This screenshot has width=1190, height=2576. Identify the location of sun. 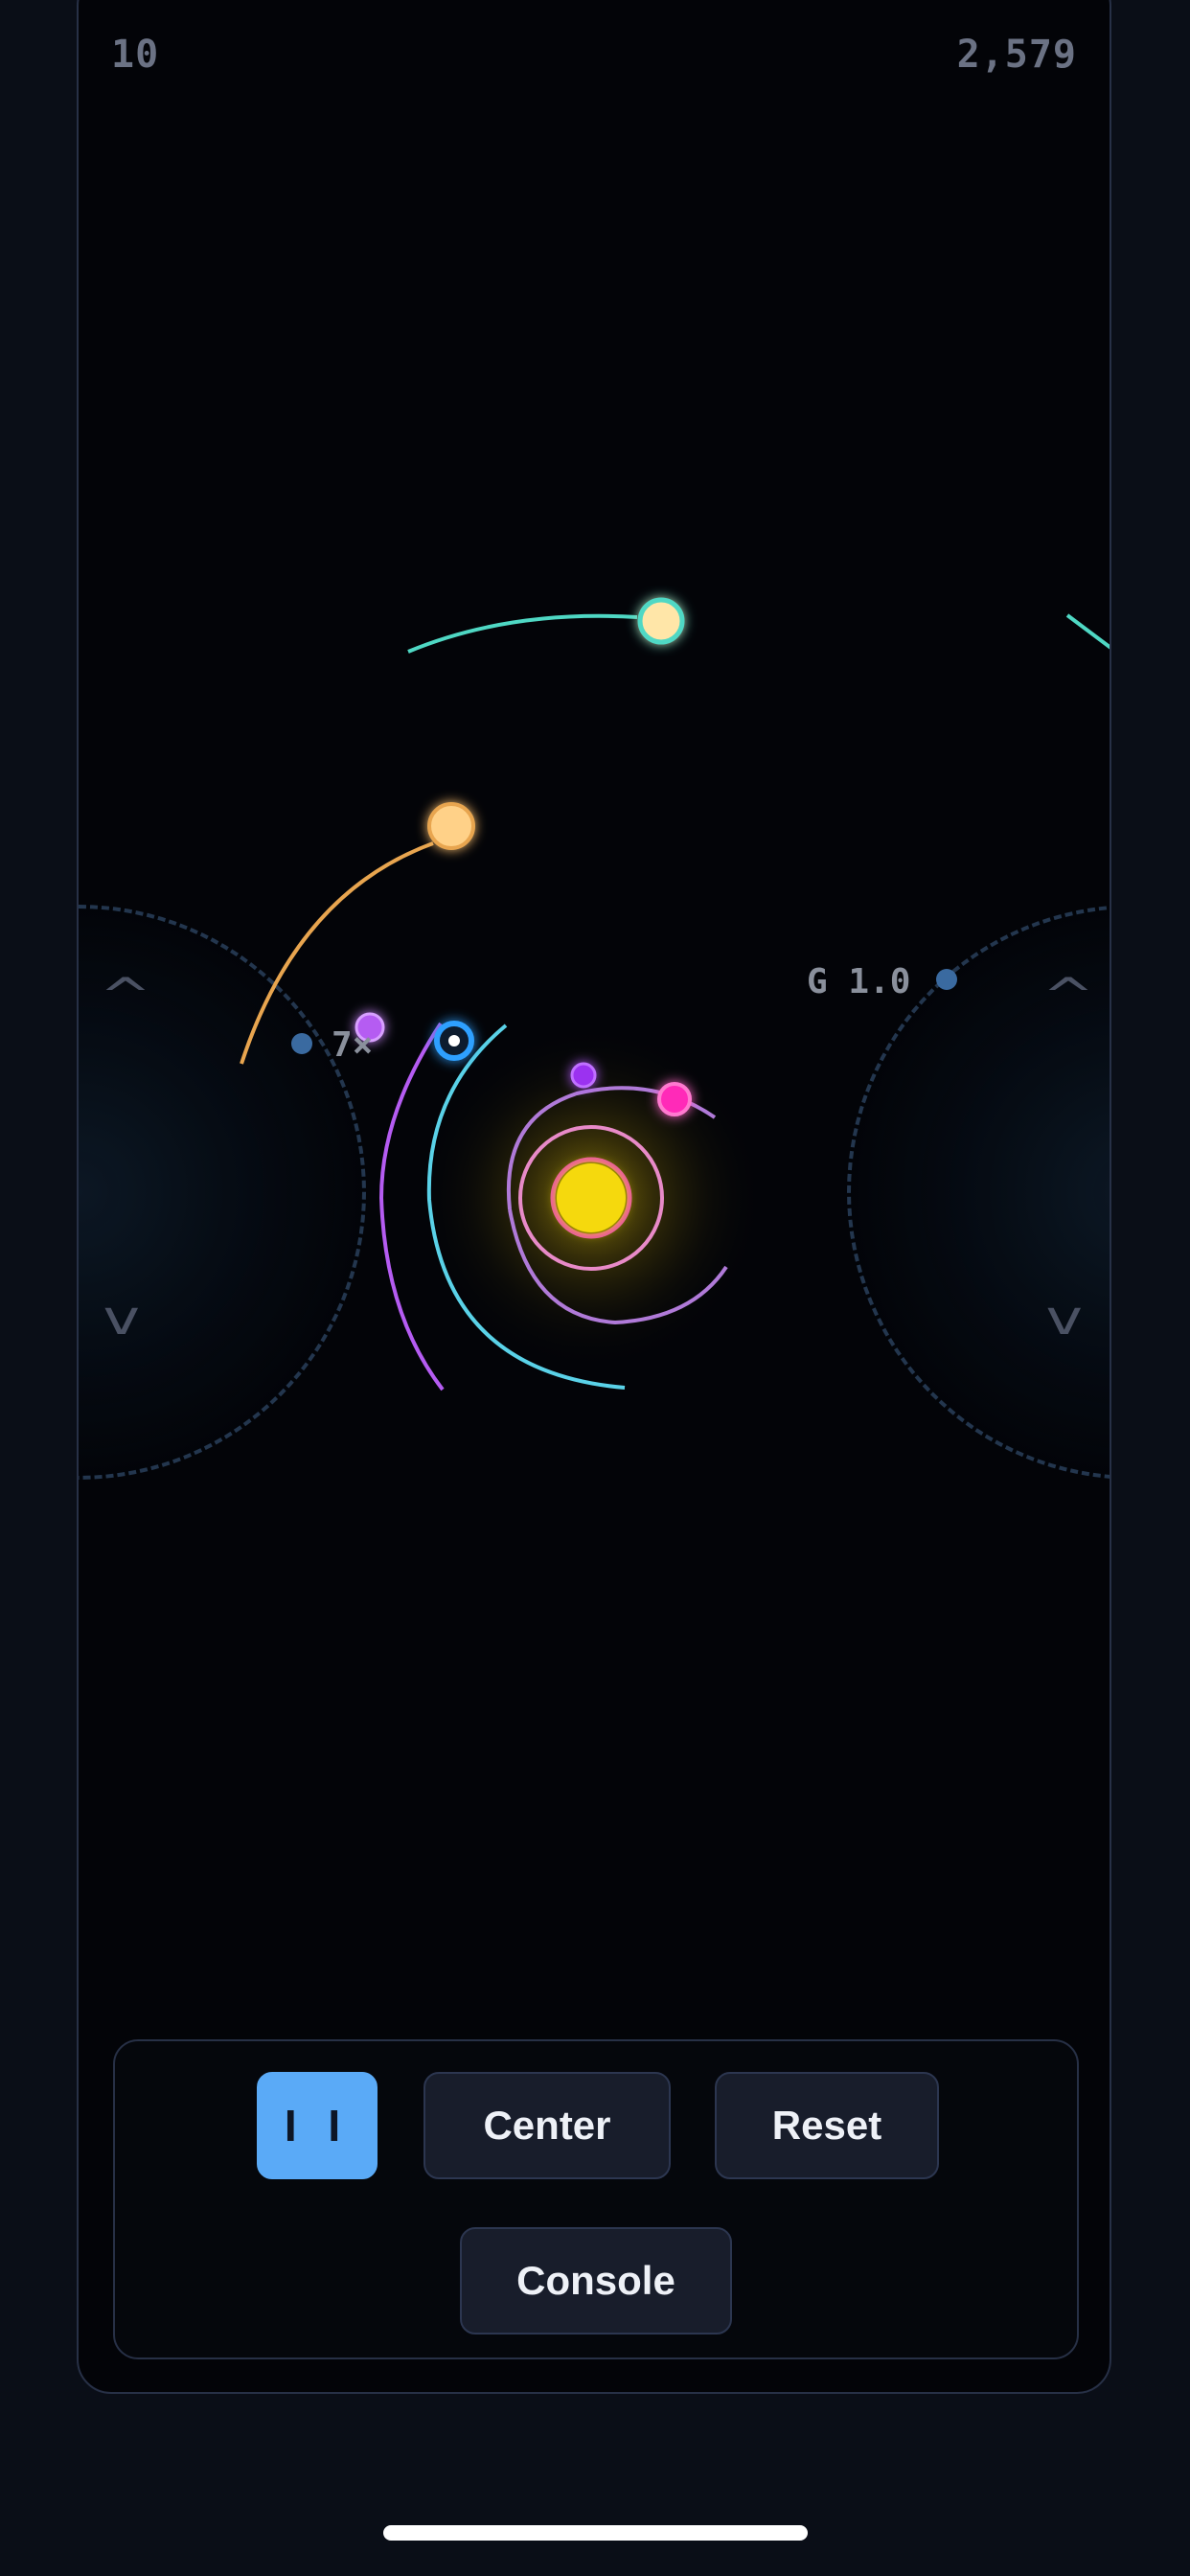
(591, 1197).